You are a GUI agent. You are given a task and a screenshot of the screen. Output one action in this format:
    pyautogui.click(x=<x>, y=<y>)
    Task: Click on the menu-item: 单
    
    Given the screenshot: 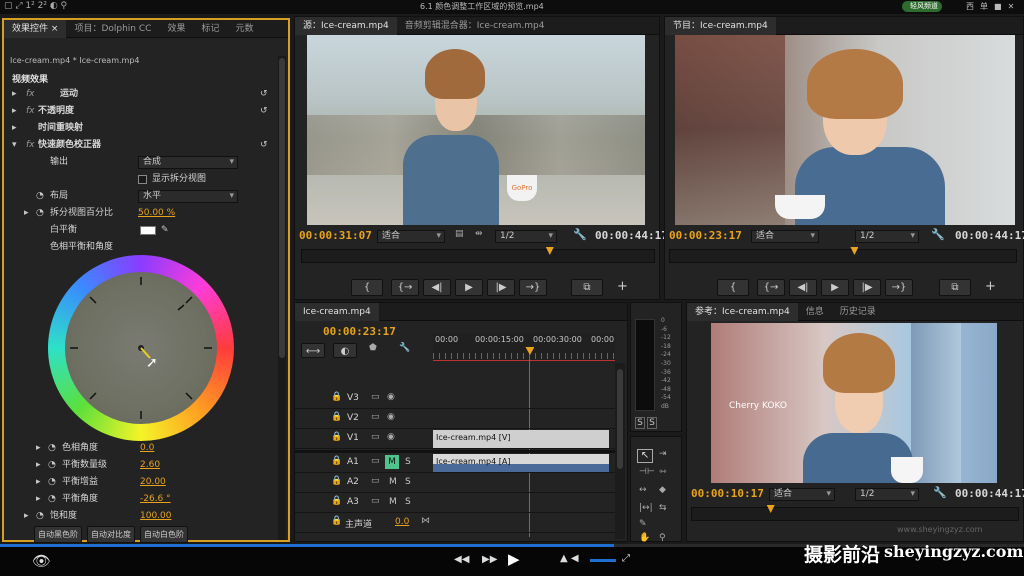 What is the action you would take?
    pyautogui.click(x=987, y=6)
    